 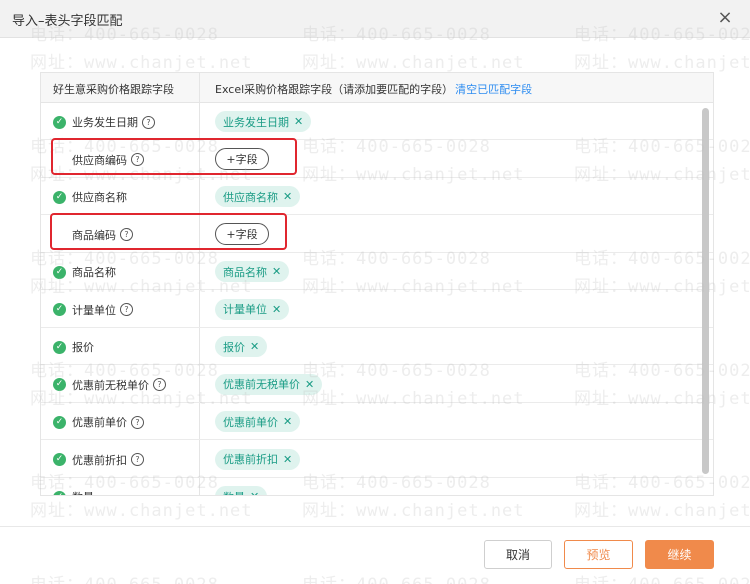 What do you see at coordinates (234, 347) in the screenshot?
I see `matched-field-tag-text: 报价` at bounding box center [234, 347].